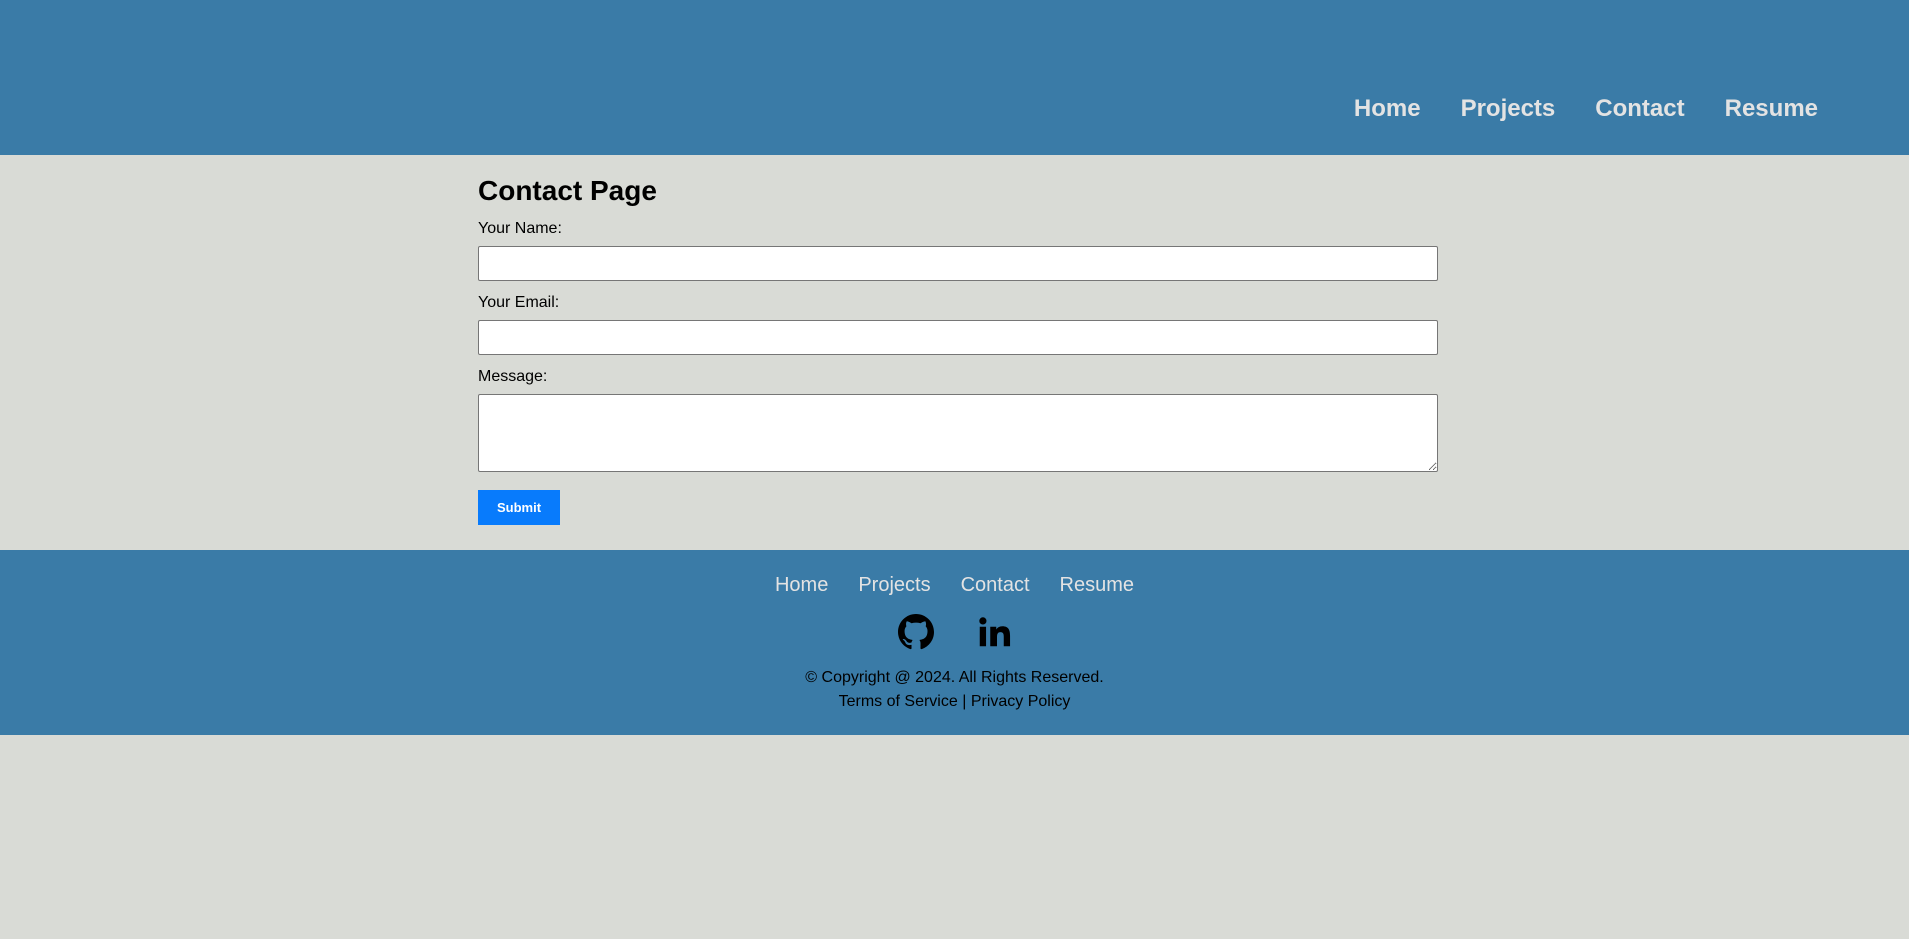  Describe the element at coordinates (520, 228) in the screenshot. I see `name-label: Your Name:` at that location.